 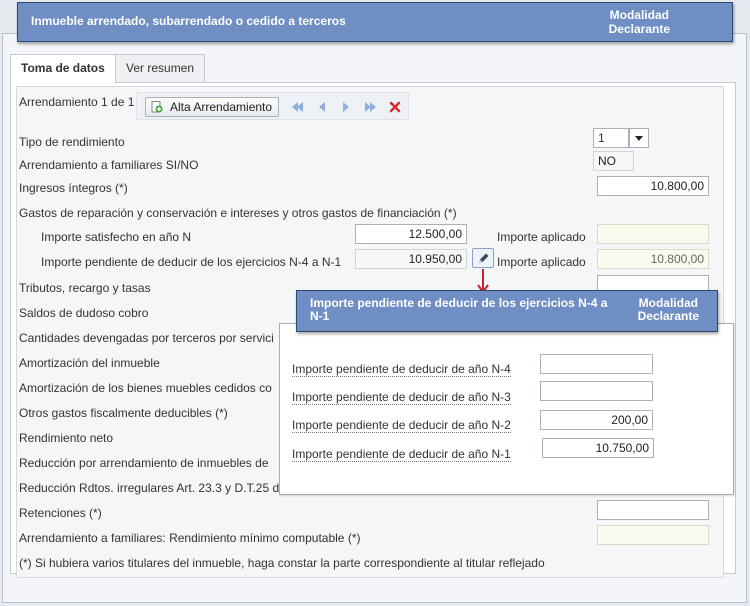 What do you see at coordinates (346, 107) in the screenshot?
I see `next-icon` at bounding box center [346, 107].